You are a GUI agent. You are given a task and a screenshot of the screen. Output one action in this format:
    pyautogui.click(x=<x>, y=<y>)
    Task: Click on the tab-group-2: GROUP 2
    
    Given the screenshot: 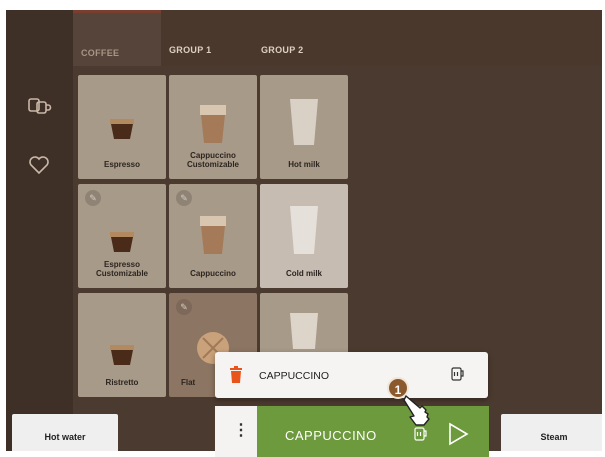 What is the action you would take?
    pyautogui.click(x=301, y=38)
    